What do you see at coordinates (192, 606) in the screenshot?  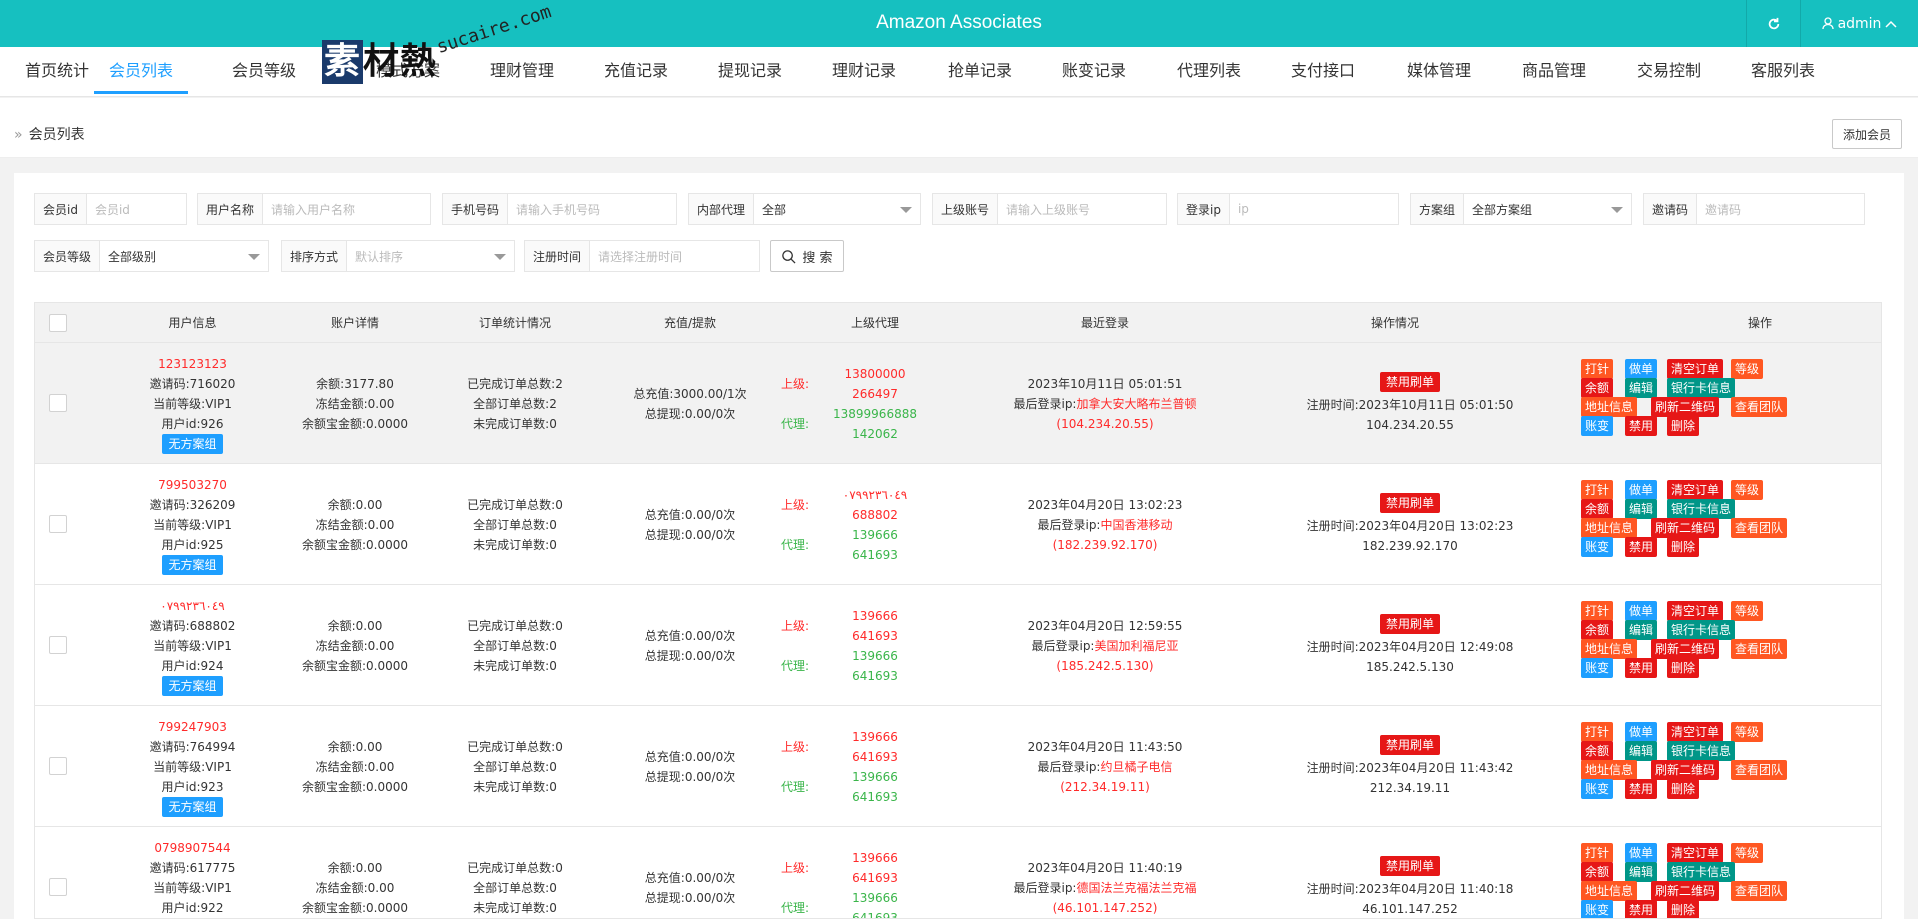 I see `account-name: ٠٧٩٩٢٣٦٠٤٩` at bounding box center [192, 606].